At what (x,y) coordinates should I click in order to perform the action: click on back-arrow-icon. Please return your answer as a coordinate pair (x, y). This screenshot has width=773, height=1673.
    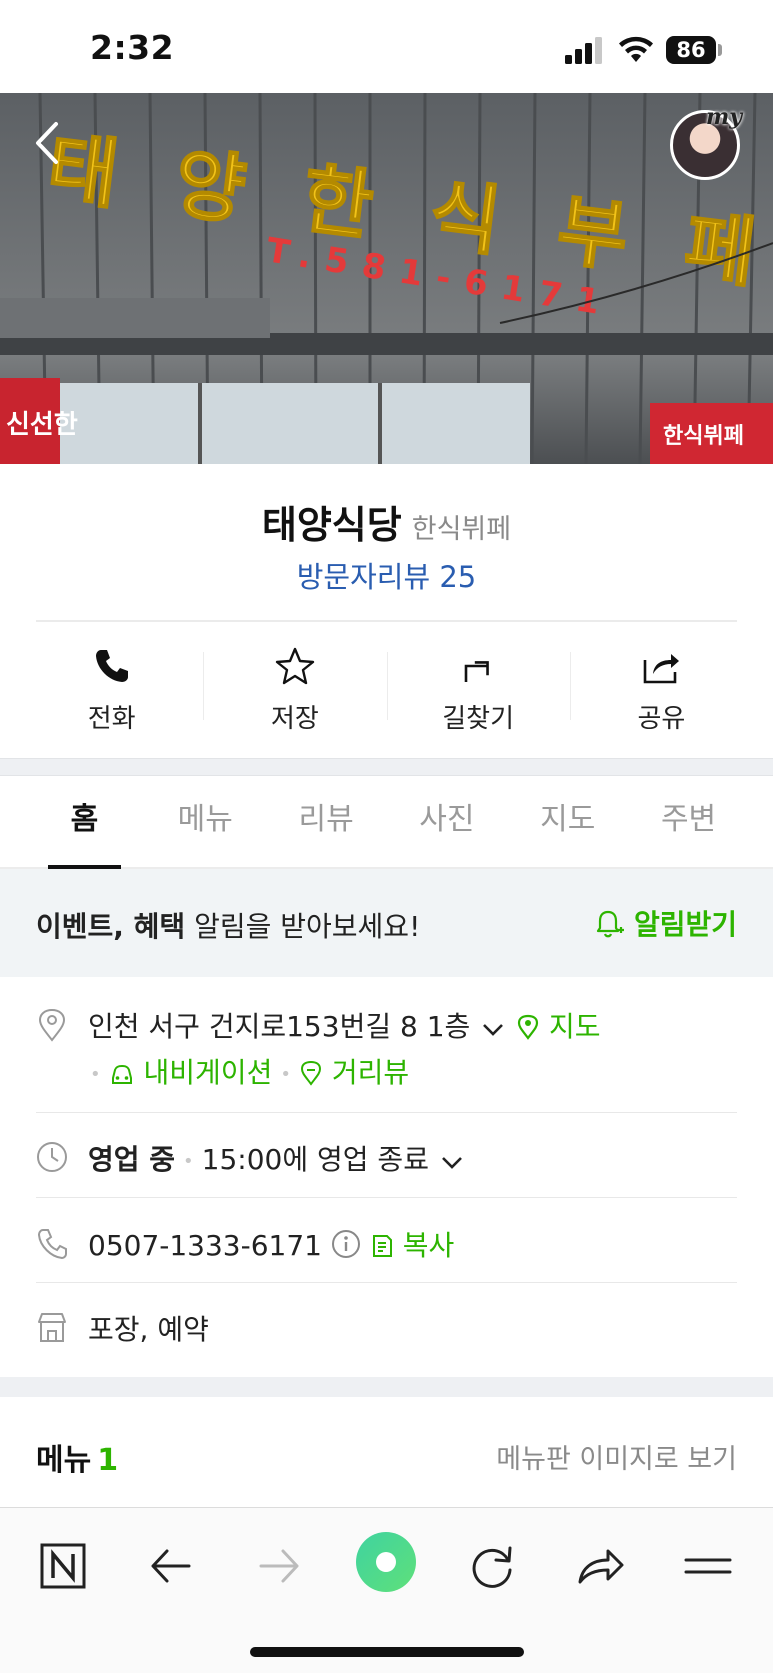
    Looking at the image, I should click on (48, 143).